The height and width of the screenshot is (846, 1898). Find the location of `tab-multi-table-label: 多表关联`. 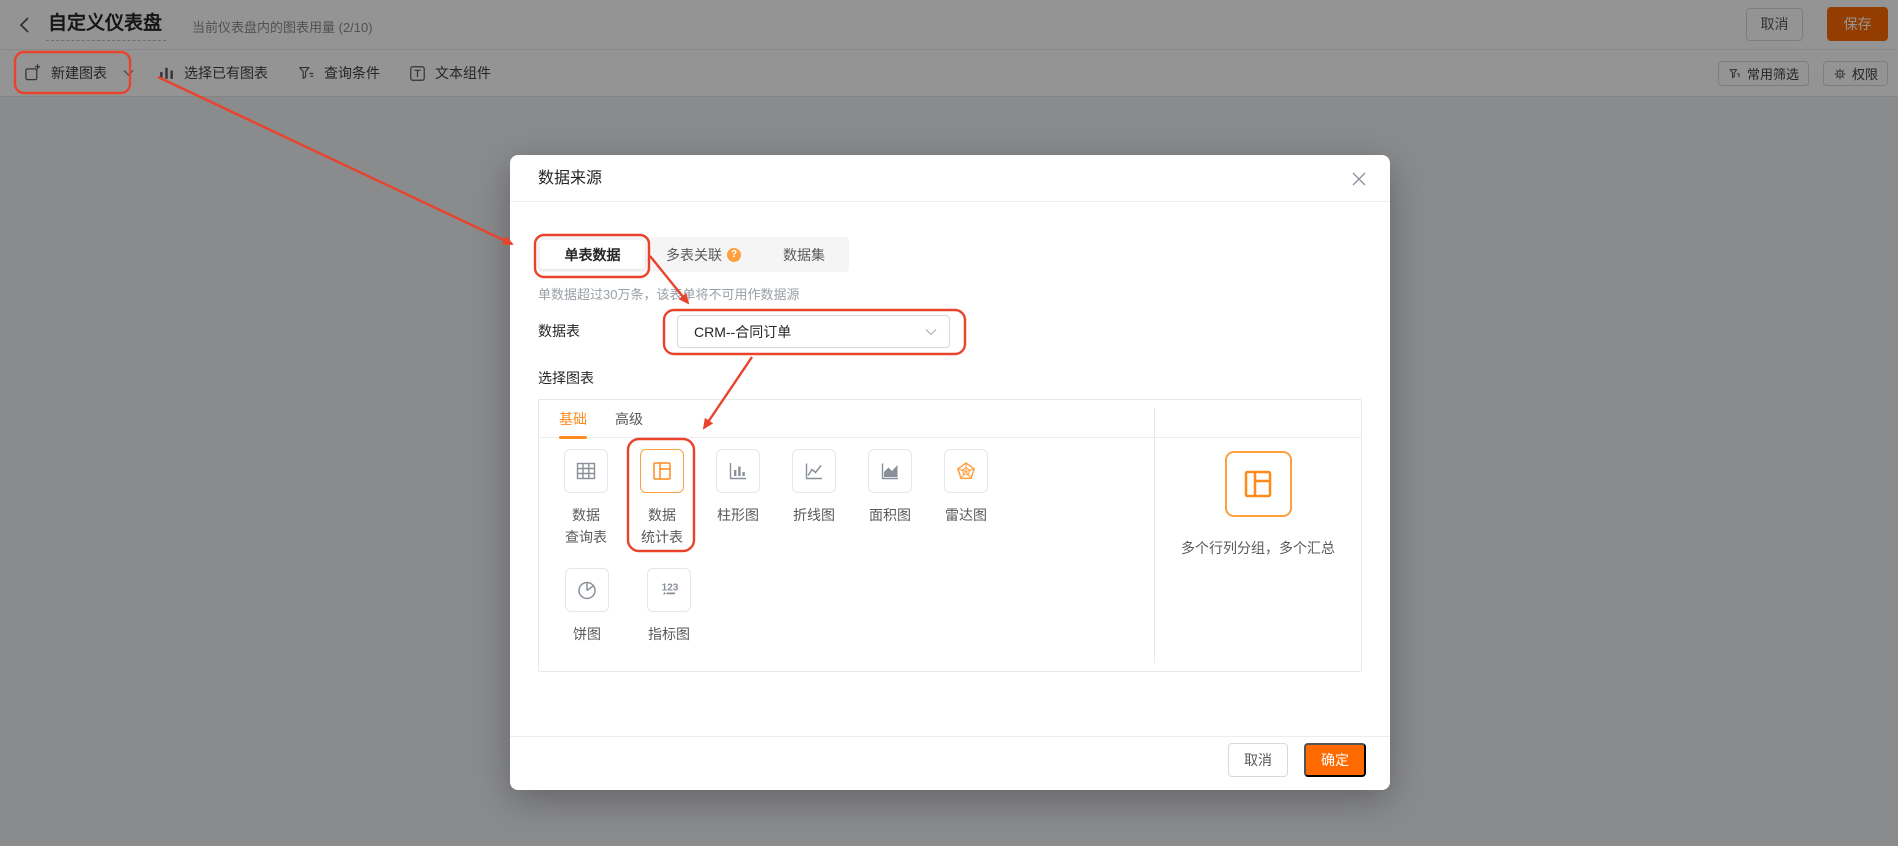

tab-multi-table-label: 多表关联 is located at coordinates (694, 254).